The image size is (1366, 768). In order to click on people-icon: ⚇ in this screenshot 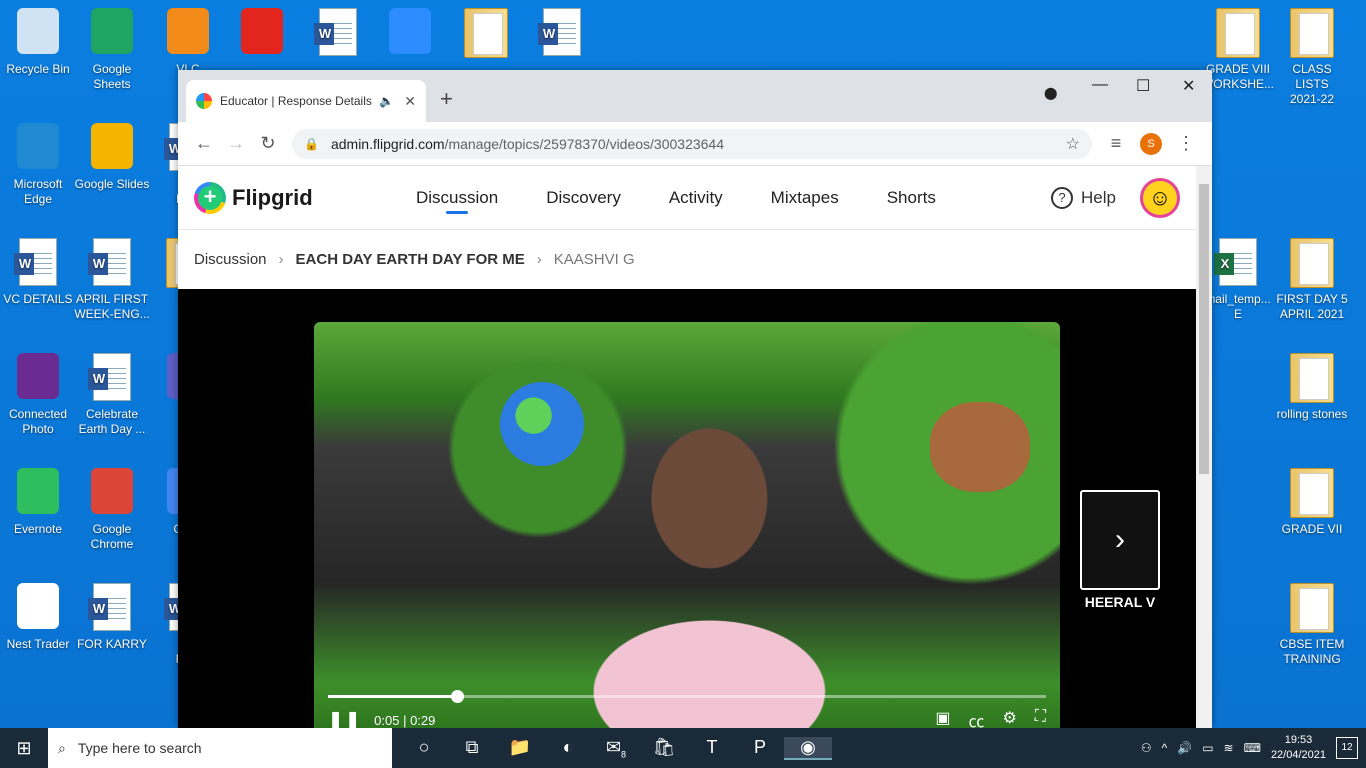, I will do `click(1146, 748)`.